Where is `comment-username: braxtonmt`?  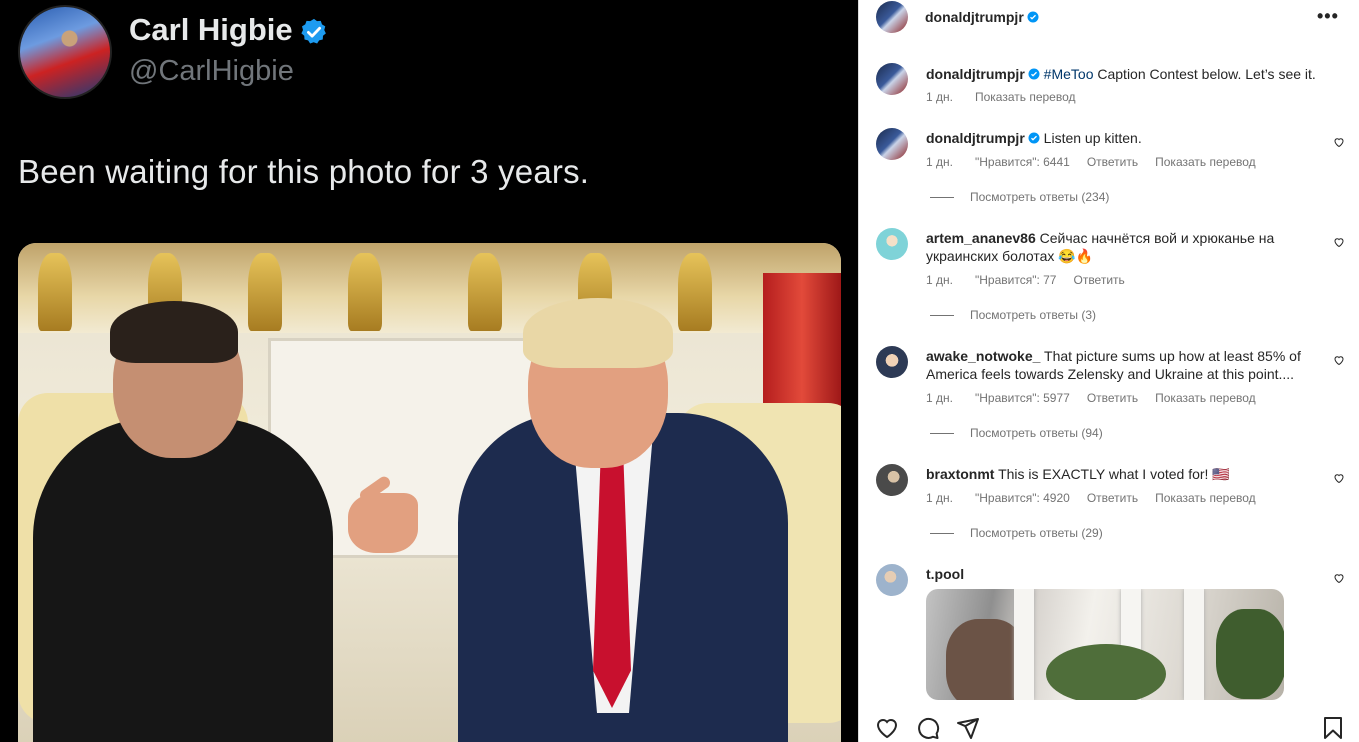
comment-username: braxtonmt is located at coordinates (960, 474).